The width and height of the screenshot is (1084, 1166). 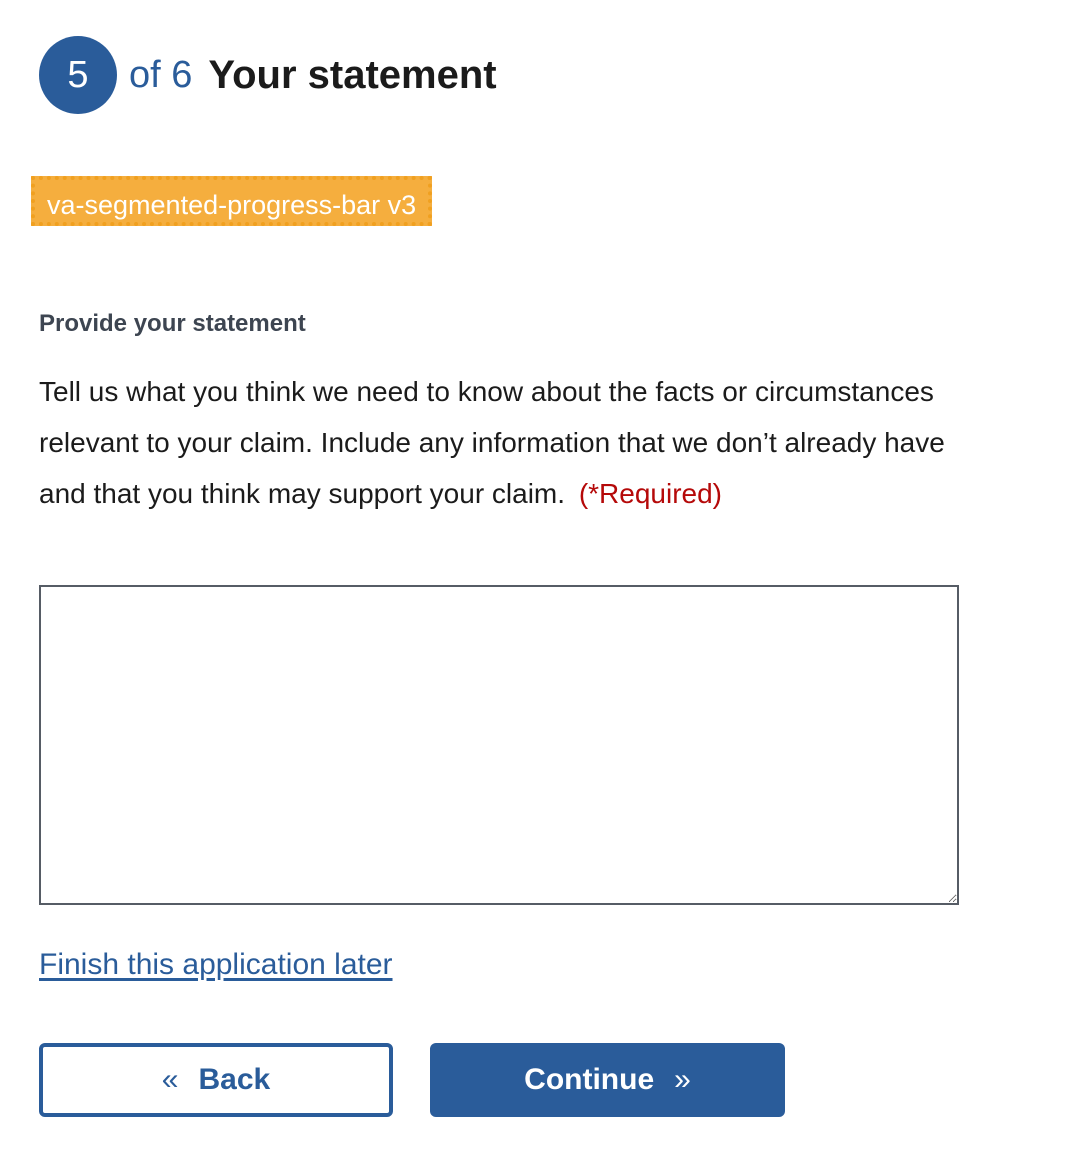 What do you see at coordinates (682, 1079) in the screenshot?
I see `chevron-double-right-icon: »` at bounding box center [682, 1079].